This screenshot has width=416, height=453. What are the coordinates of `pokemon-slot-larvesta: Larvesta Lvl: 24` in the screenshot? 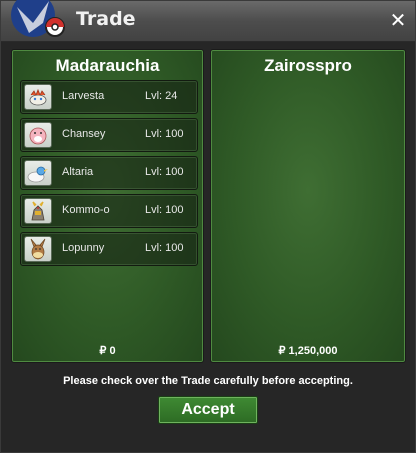 It's located at (109, 97).